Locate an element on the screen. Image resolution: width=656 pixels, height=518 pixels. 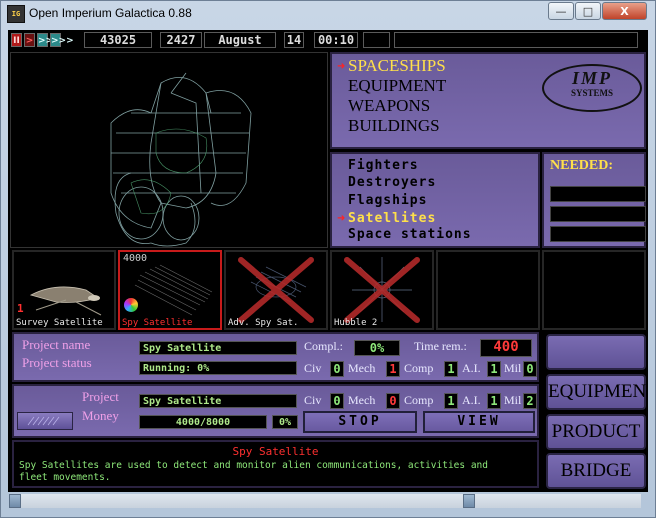
logo-line-1: IMP is located at coordinates (591, 78).